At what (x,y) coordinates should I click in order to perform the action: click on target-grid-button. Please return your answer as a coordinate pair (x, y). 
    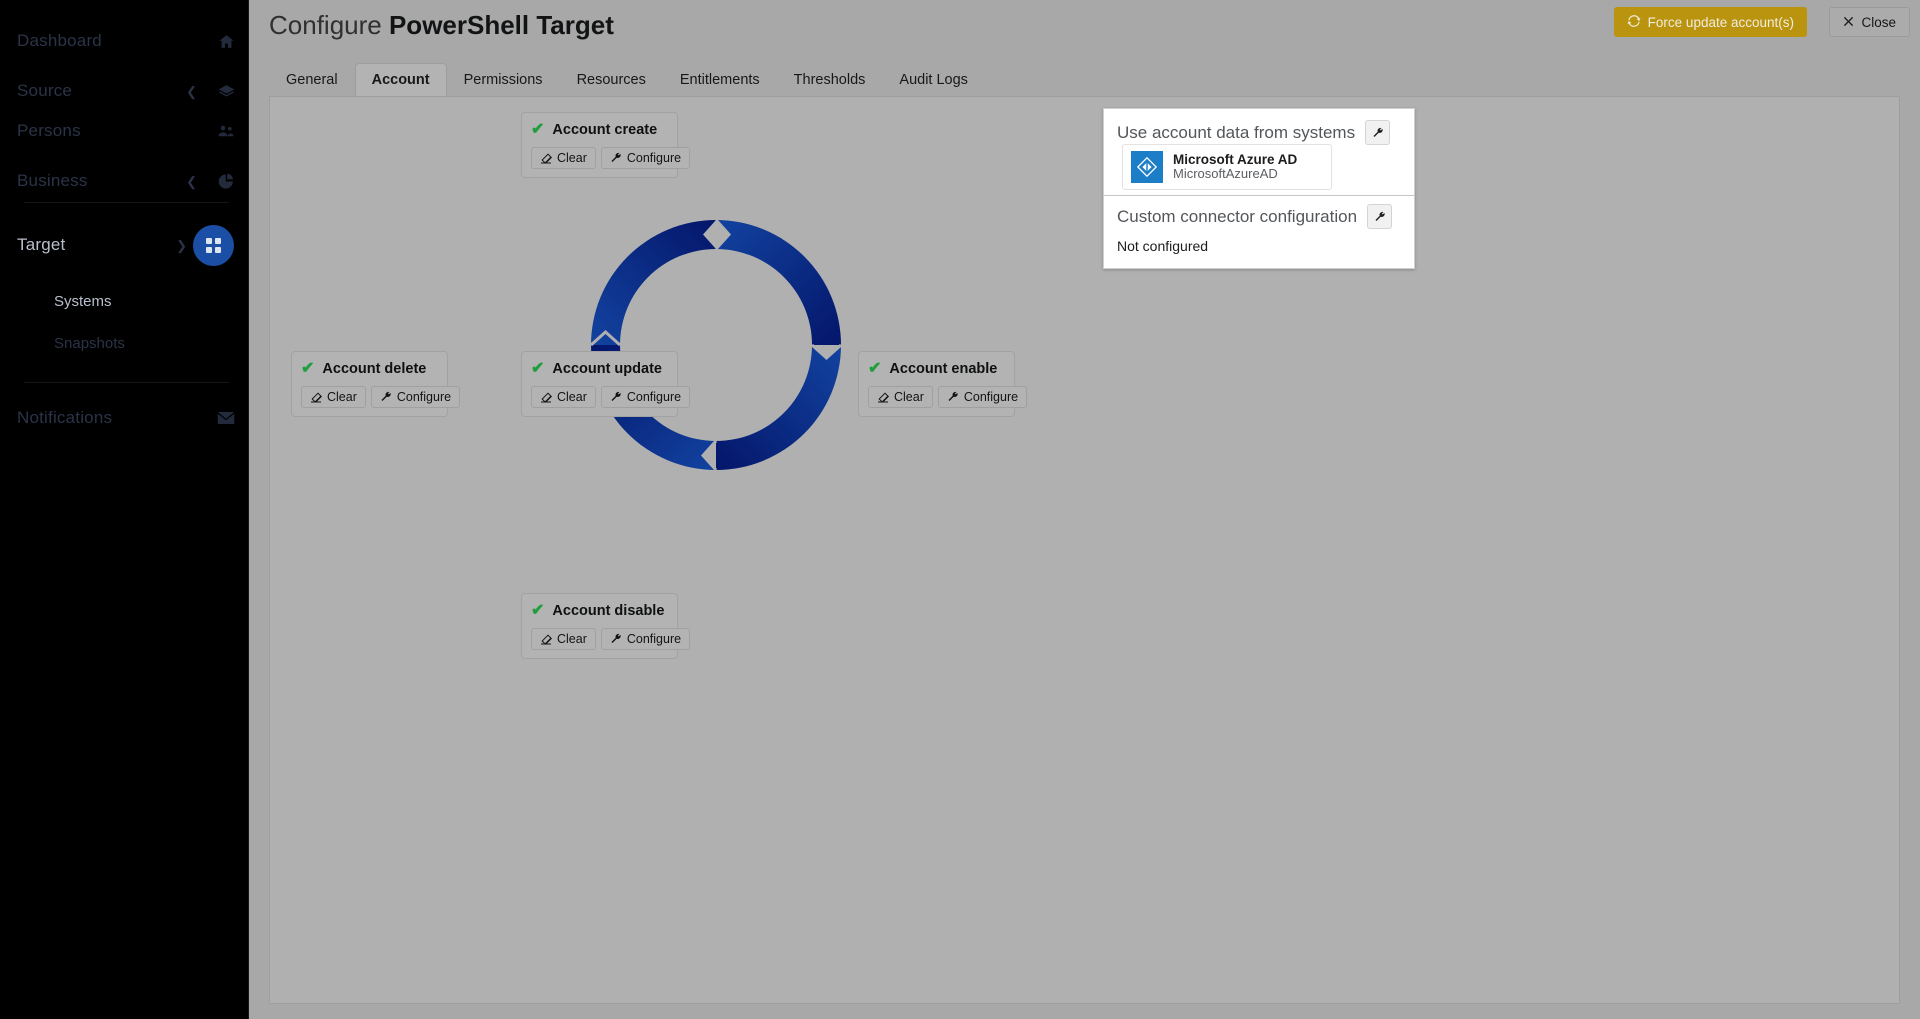
    Looking at the image, I should click on (213, 245).